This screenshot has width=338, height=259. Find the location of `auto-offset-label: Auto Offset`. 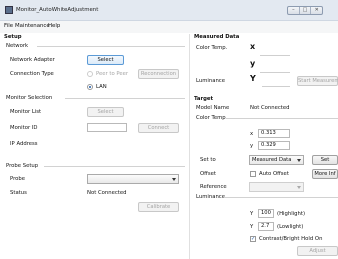

auto-offset-label: Auto Offset is located at coordinates (274, 174).